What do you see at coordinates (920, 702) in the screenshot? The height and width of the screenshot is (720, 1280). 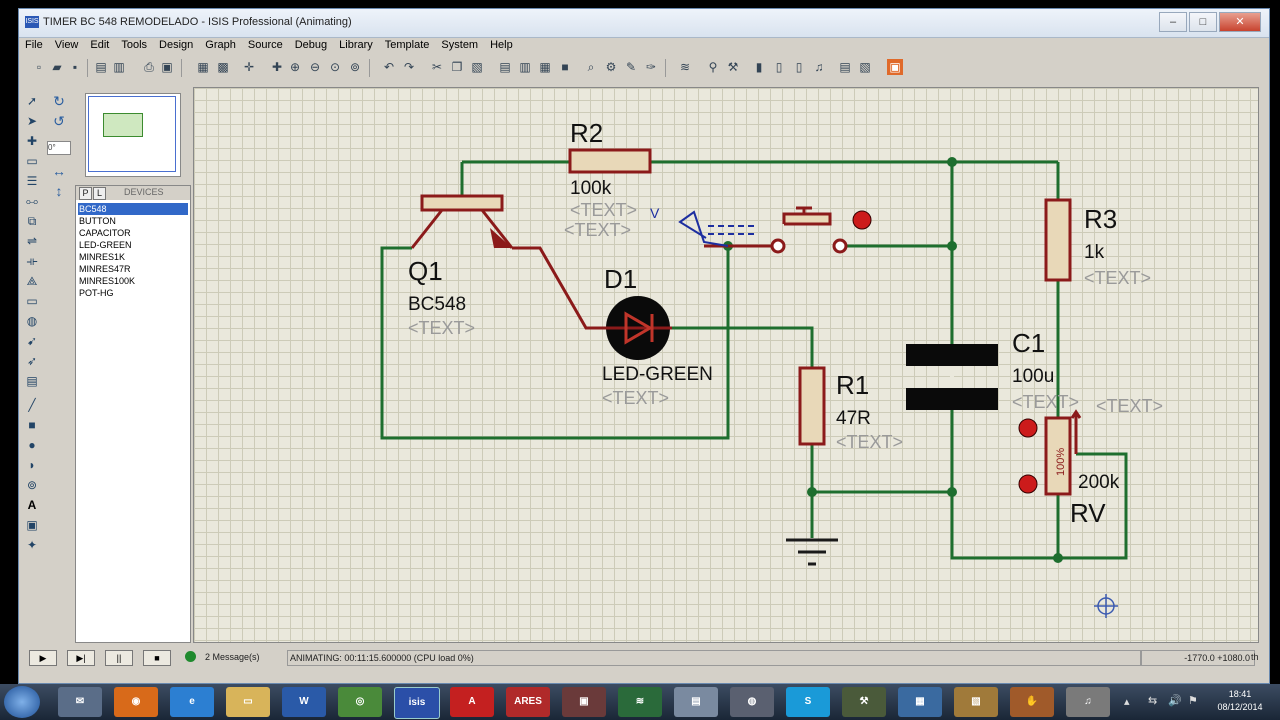 I see `photos-icon: ▦` at bounding box center [920, 702].